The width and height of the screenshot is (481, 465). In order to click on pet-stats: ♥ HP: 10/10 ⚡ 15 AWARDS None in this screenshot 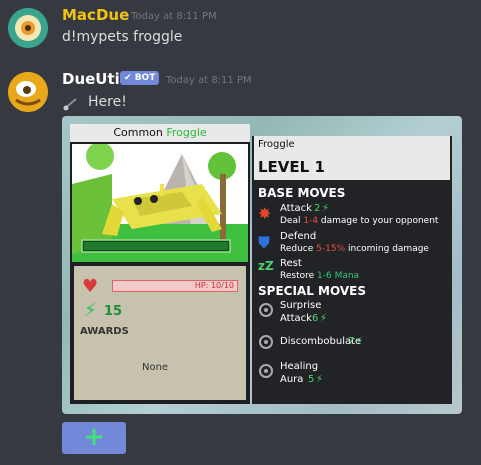, I will do `click(160, 333)`.